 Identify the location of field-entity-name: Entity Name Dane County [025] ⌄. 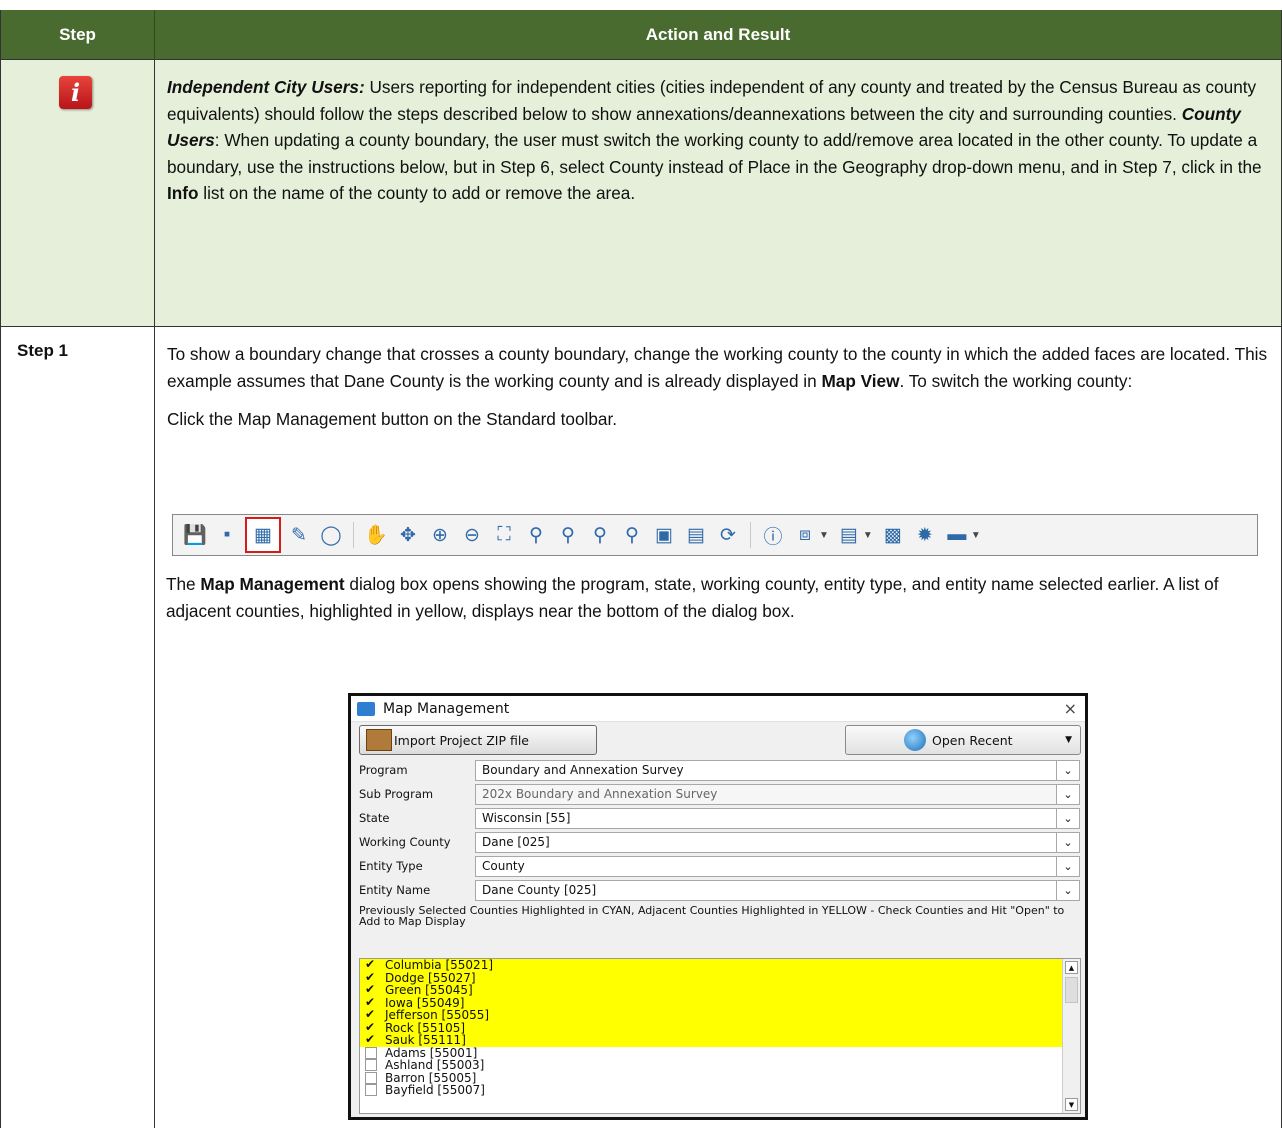
(718, 890).